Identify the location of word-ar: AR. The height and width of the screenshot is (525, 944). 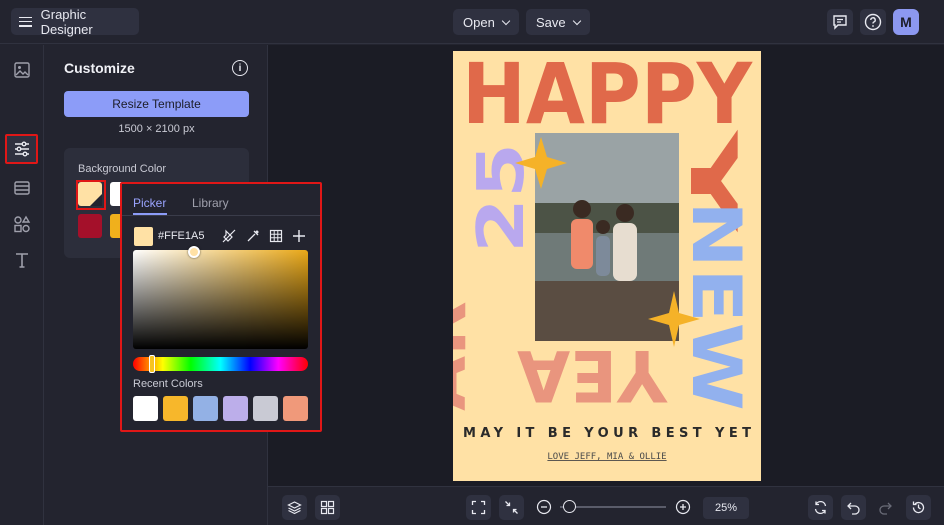
(466, 356).